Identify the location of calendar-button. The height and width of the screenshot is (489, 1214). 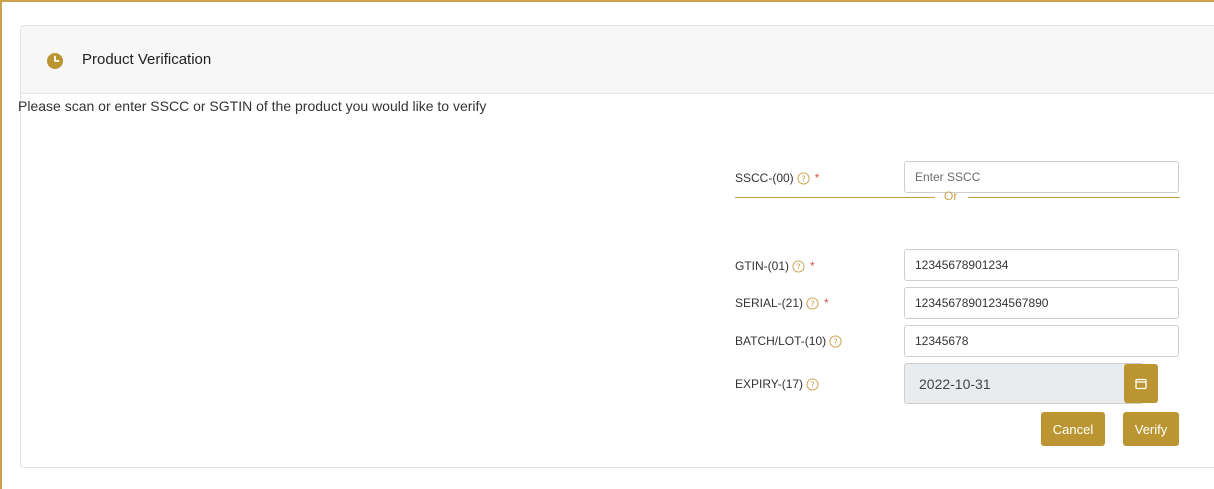
(1141, 383).